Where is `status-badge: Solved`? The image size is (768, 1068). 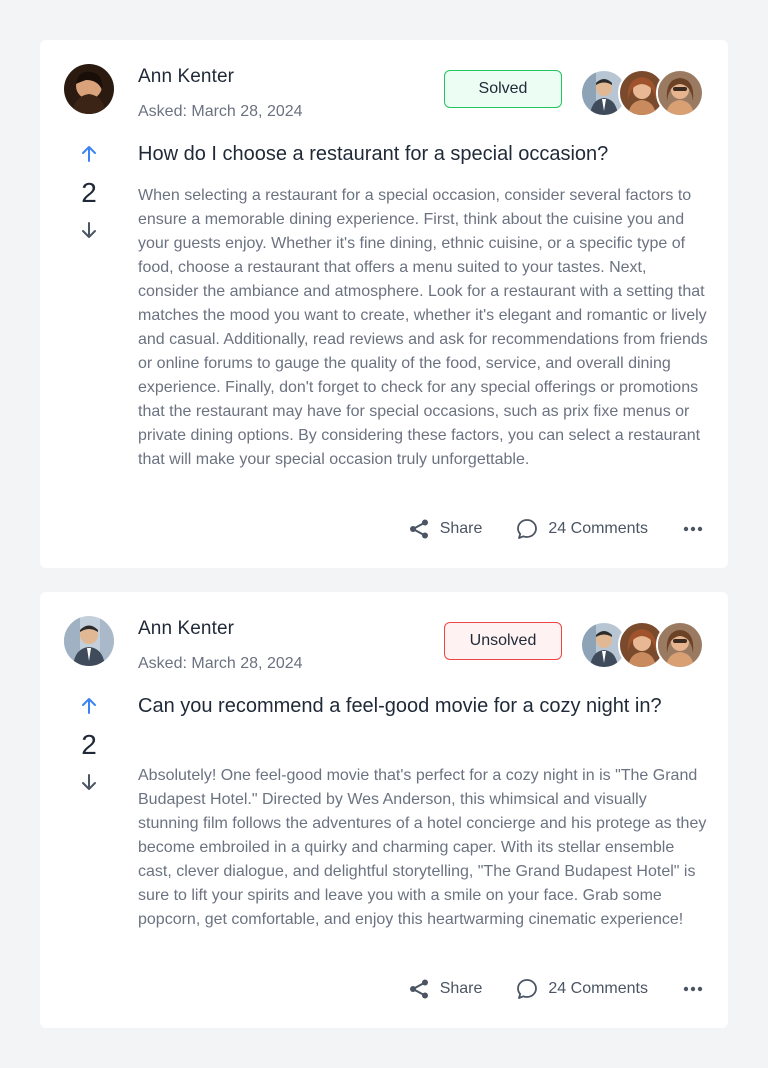
status-badge: Solved is located at coordinates (503, 89).